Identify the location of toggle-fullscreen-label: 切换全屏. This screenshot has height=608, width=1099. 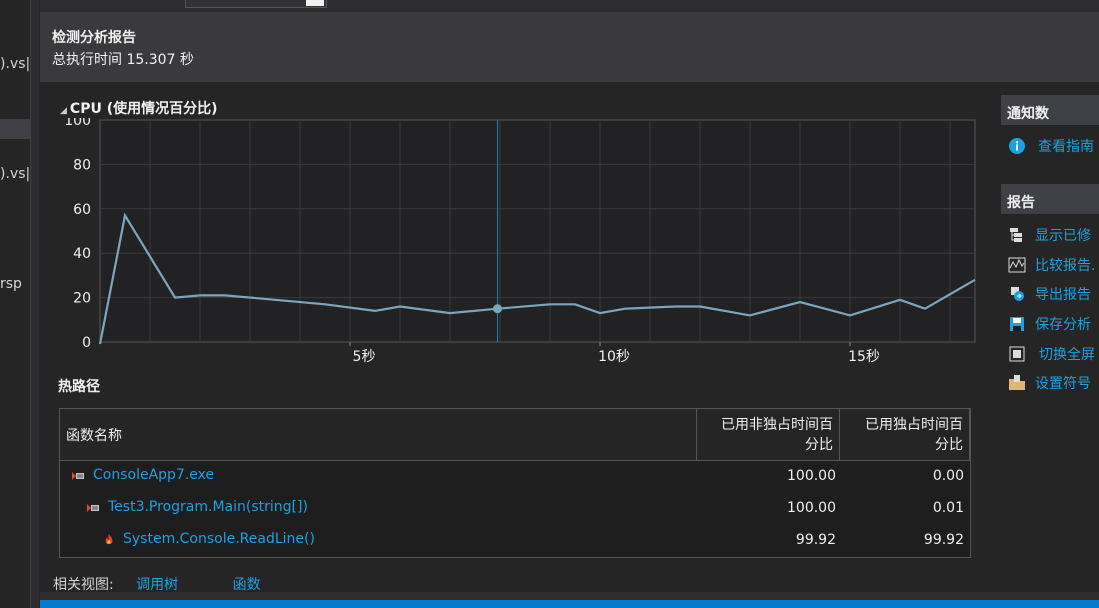
(1067, 354).